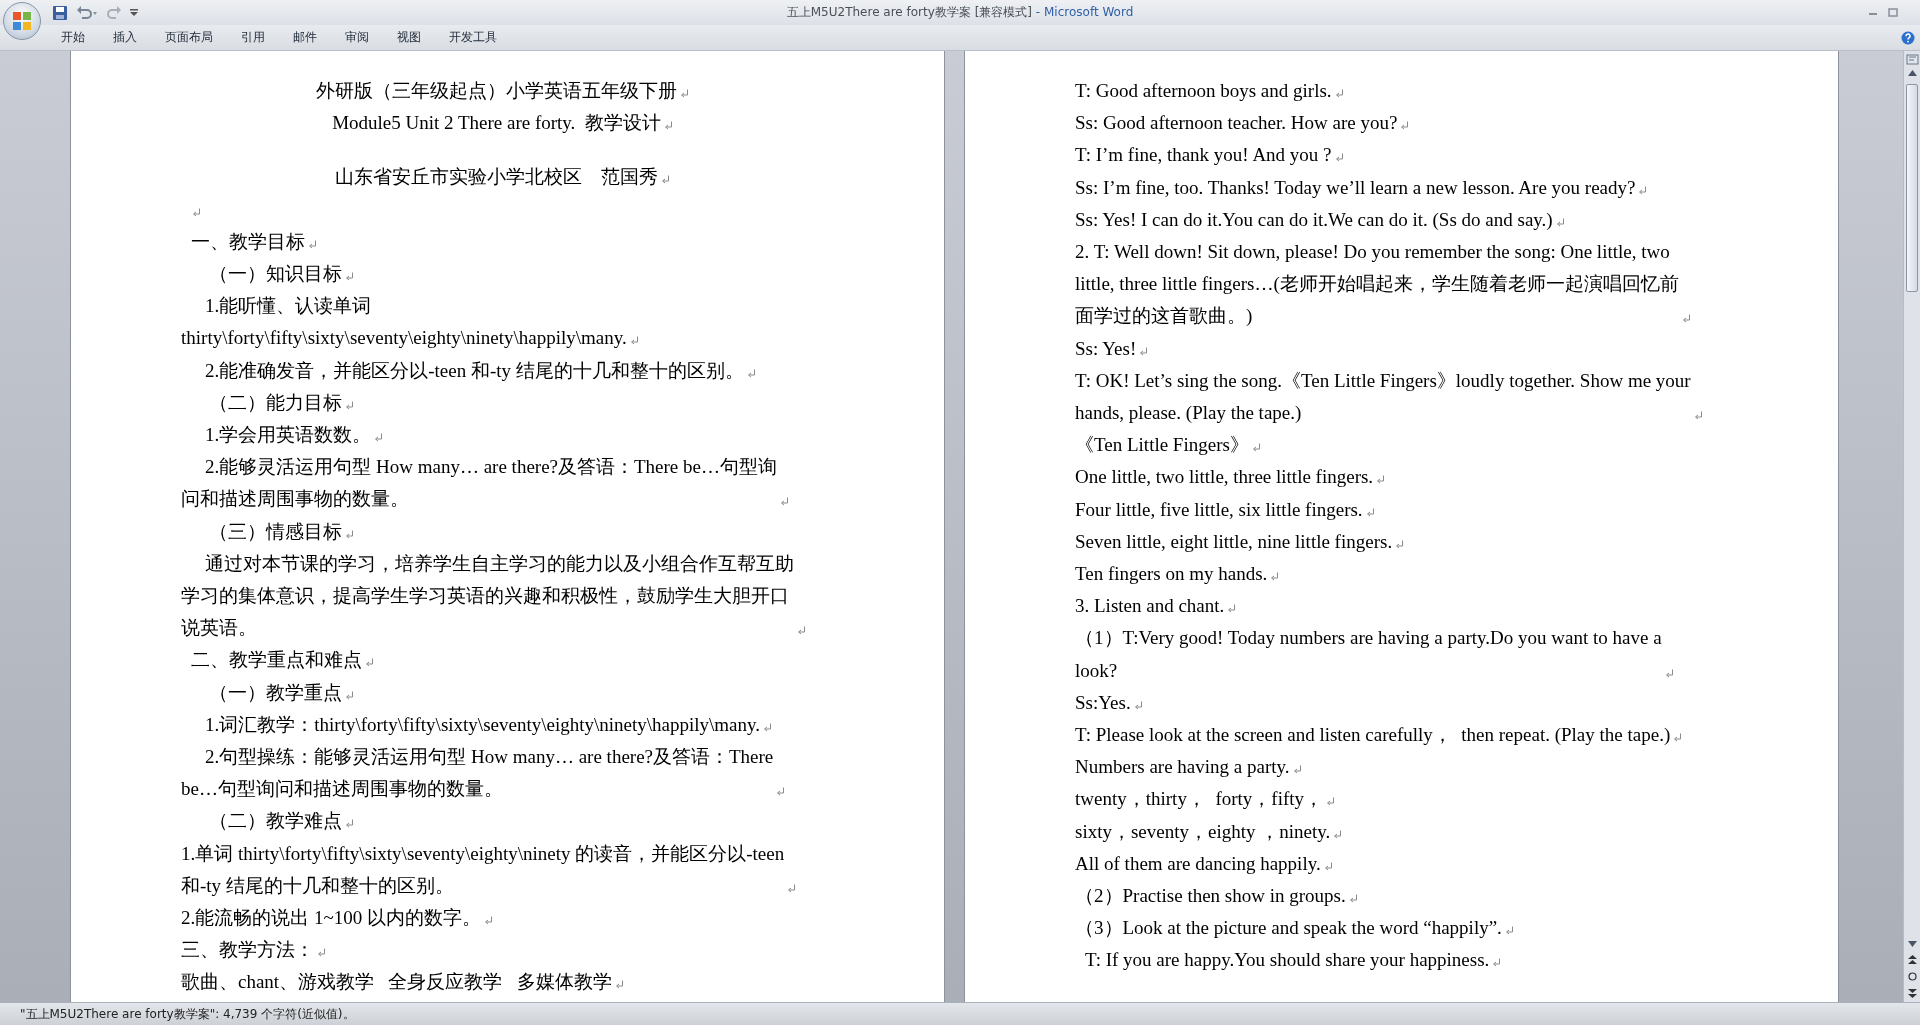  I want to click on ruler-toggle-icon, so click(1912, 59).